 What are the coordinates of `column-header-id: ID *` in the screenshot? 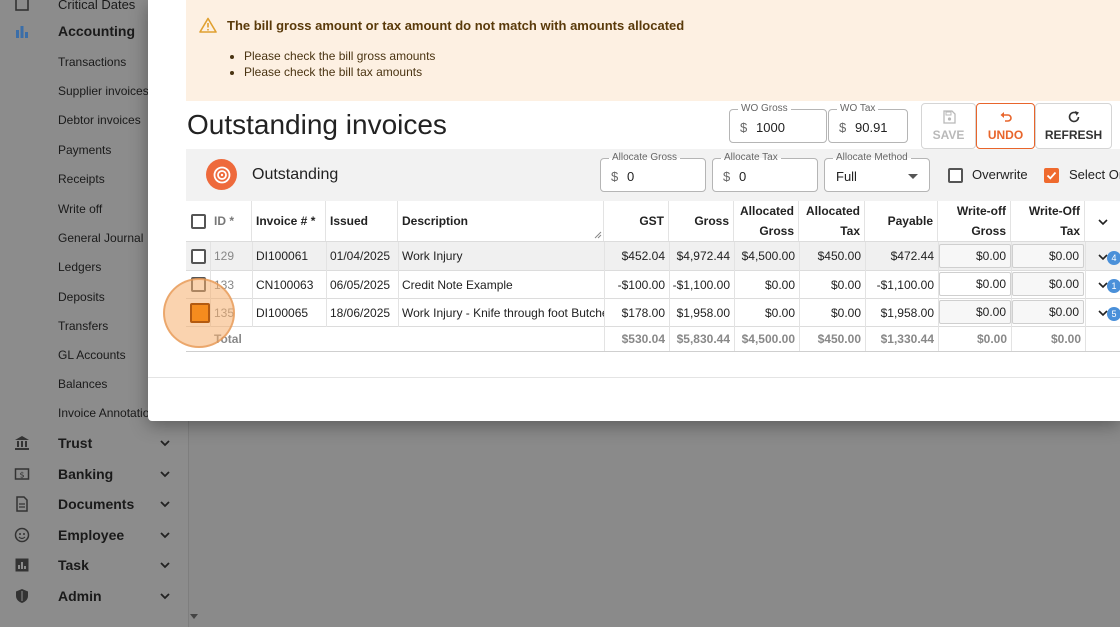 It's located at (231, 221).